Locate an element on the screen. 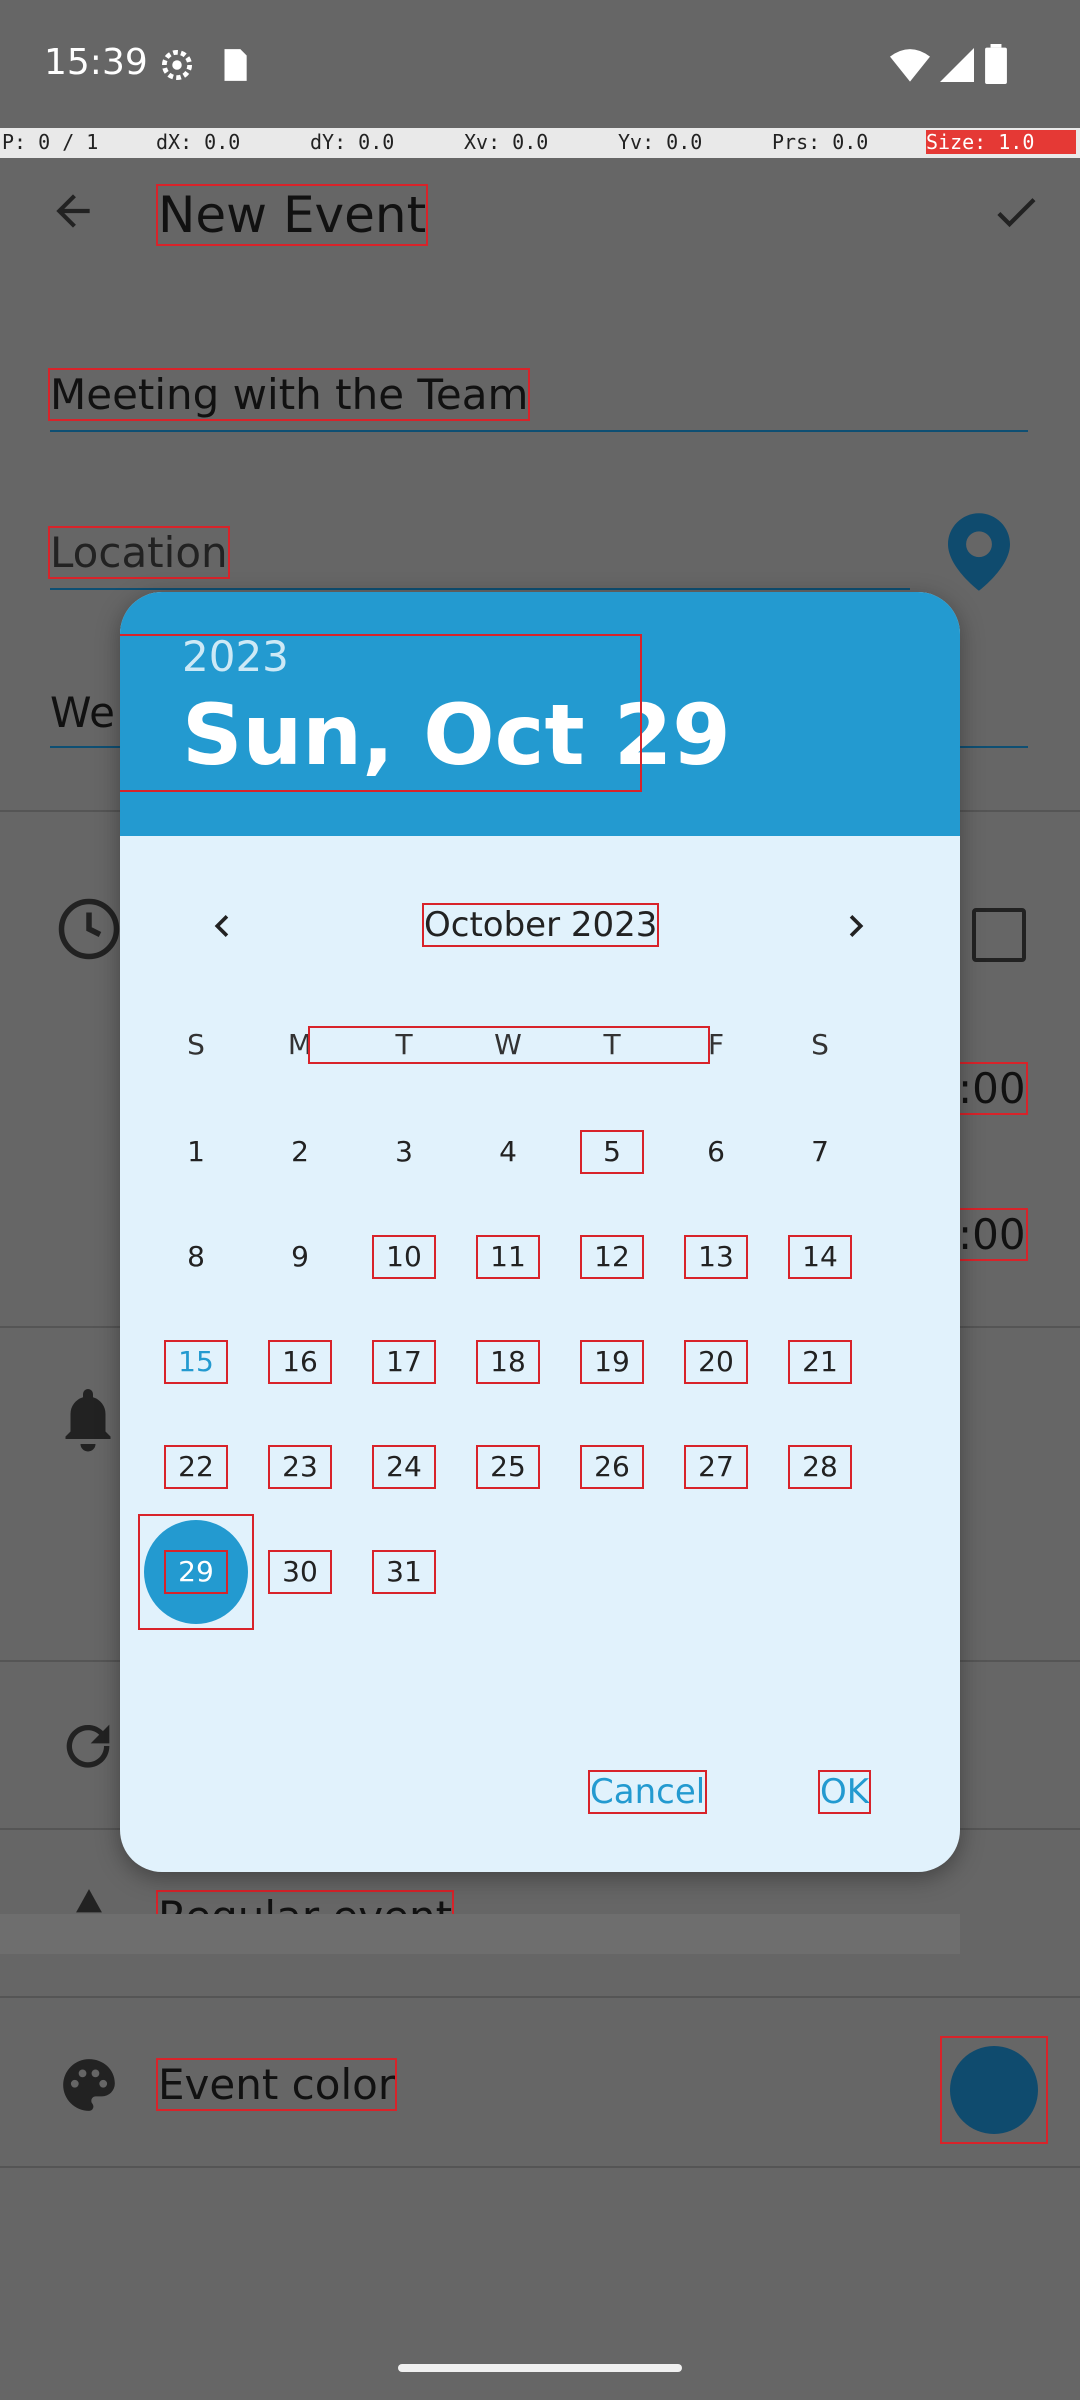 Image resolution: width=1080 pixels, height=2400 pixels. header-highlight is located at coordinates (381, 713).